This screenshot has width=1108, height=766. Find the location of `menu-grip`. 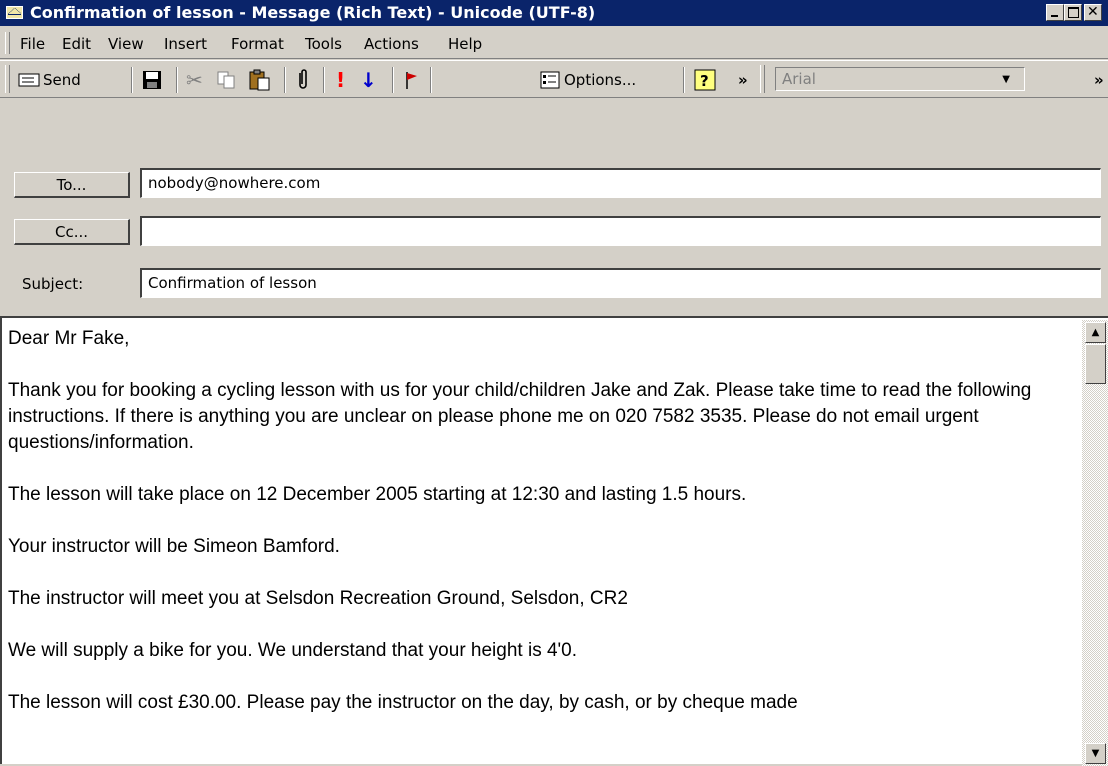

menu-grip is located at coordinates (7, 43).